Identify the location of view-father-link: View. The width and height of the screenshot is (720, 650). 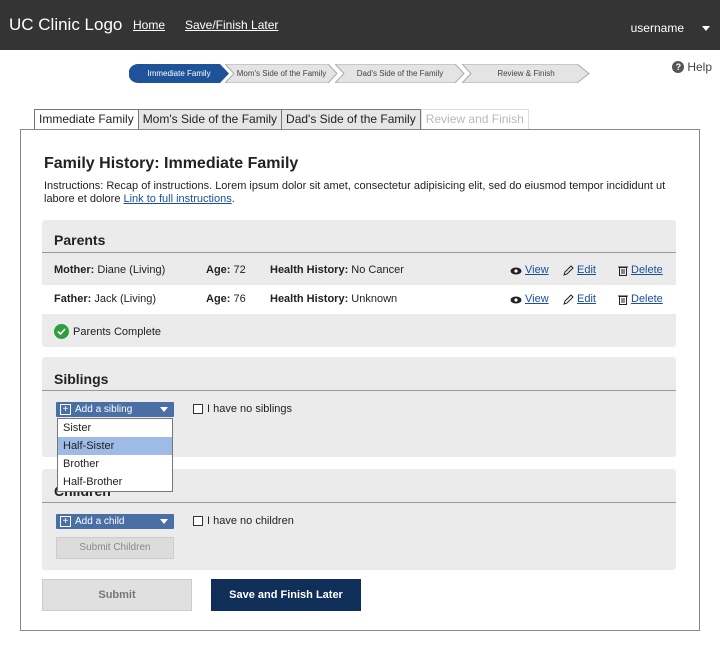
(529, 299).